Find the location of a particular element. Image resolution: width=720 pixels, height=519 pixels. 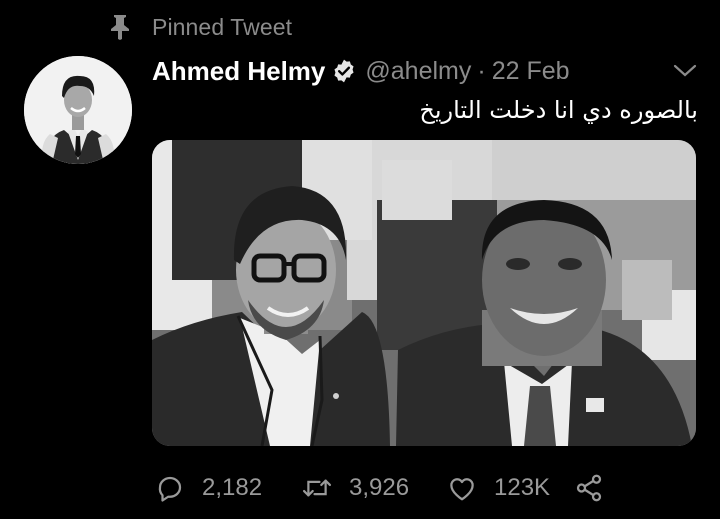

share-icon is located at coordinates (589, 488).